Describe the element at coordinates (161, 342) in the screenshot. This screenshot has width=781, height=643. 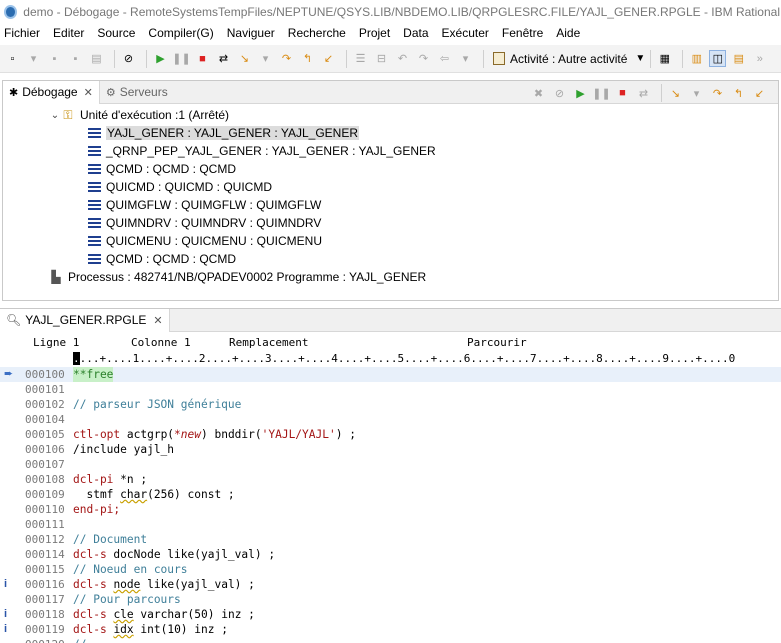
I see `cursor-column: Colonne 1` at that location.